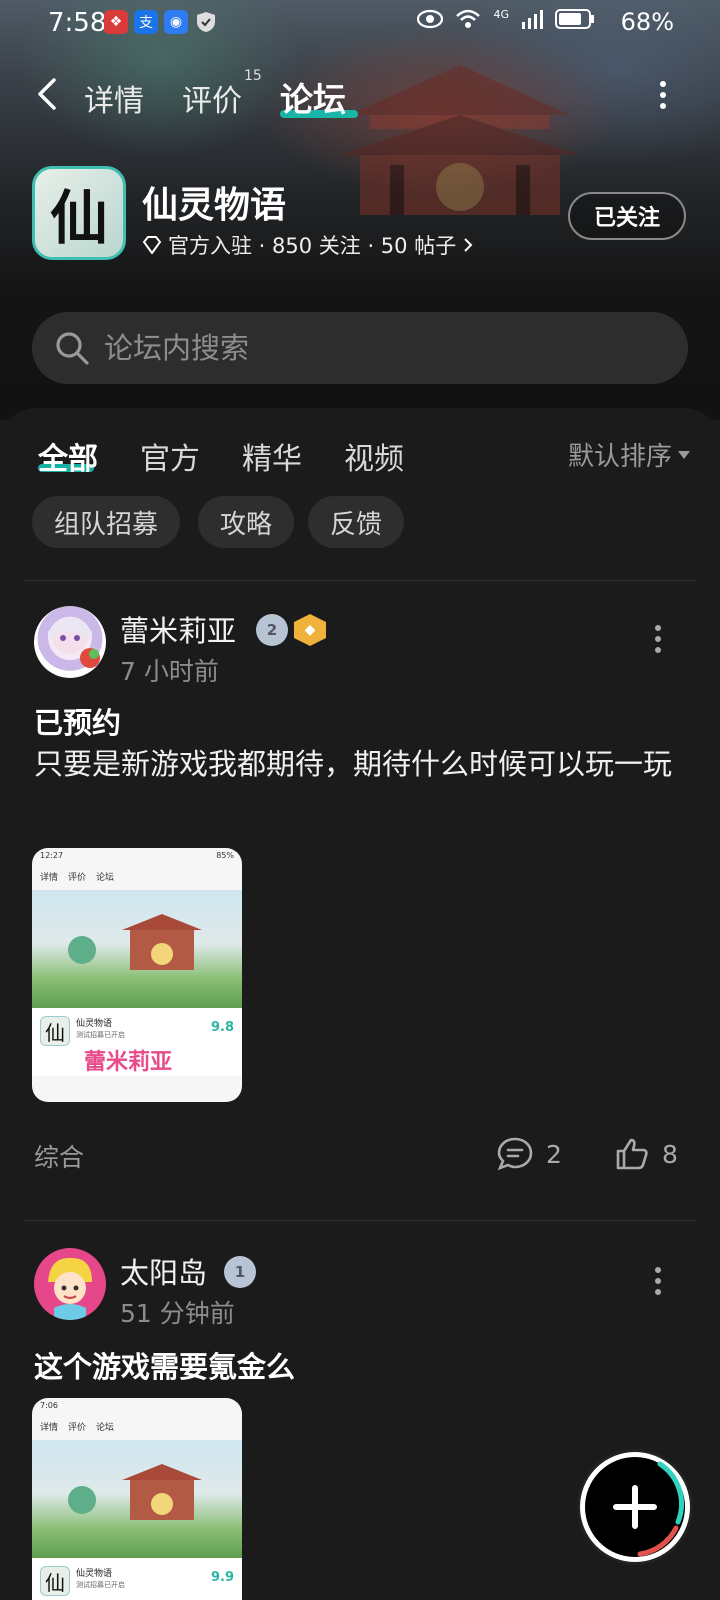 The width and height of the screenshot is (720, 1600). What do you see at coordinates (310, 630) in the screenshot?
I see `gold-medal-icon: ◆` at bounding box center [310, 630].